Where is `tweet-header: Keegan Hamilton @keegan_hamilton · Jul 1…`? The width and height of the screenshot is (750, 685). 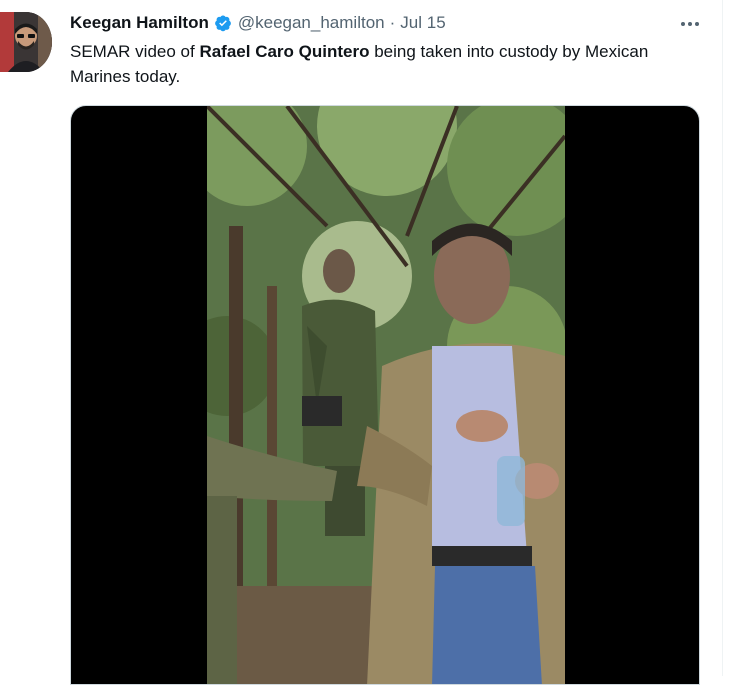
tweet-header: Keegan Hamilton @keegan_hamilton · Jul 1… is located at coordinates (258, 23).